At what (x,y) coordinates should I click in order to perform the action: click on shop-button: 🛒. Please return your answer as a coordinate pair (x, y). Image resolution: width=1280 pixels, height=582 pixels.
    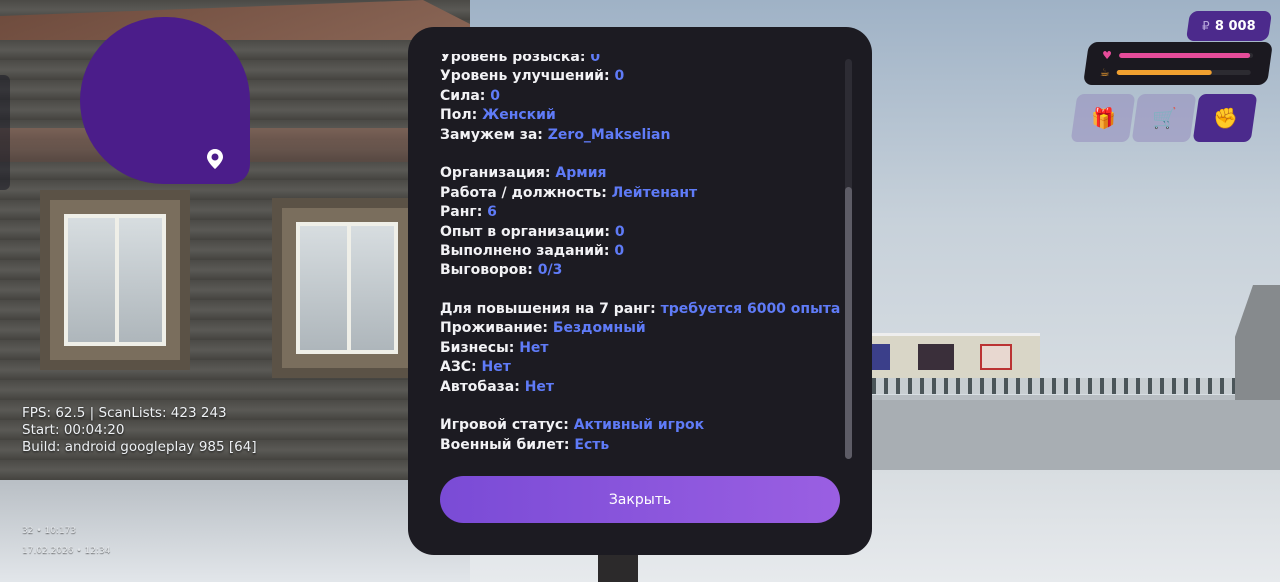
    Looking at the image, I should click on (1164, 118).